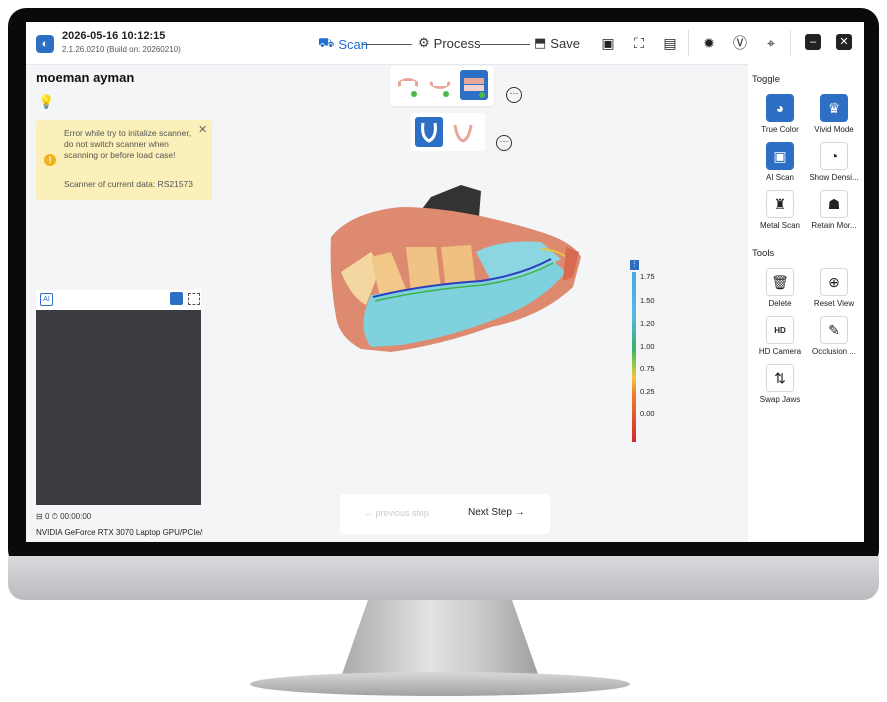 Image resolution: width=887 pixels, height=702 pixels. Describe the element at coordinates (46, 102) in the screenshot. I see `lightbulb-icon: 💡` at that location.